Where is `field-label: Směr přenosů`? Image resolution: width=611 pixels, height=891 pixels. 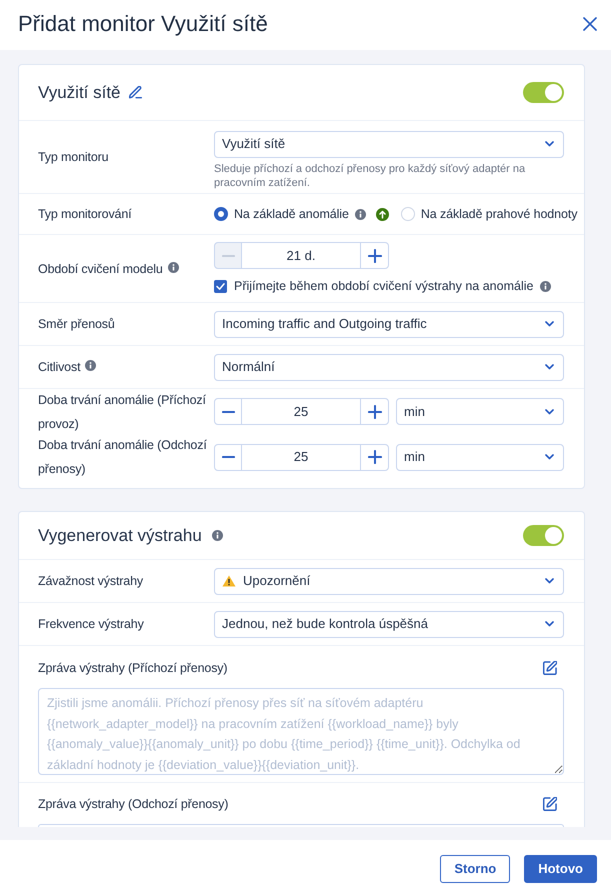 field-label: Směr přenosů is located at coordinates (76, 324).